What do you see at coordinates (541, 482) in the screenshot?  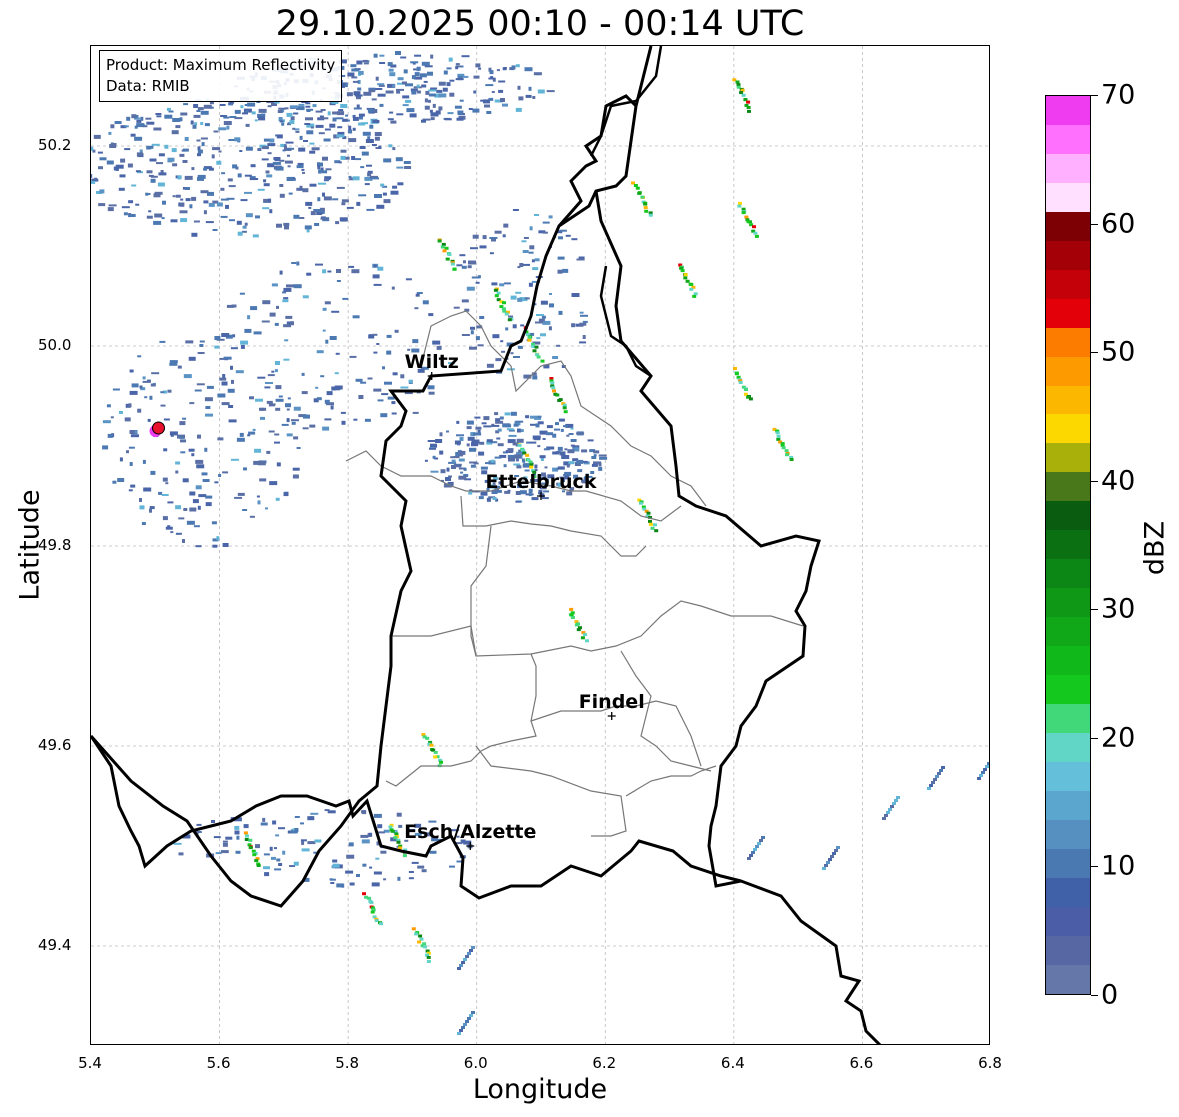 I see `city-label: Ettelbruck` at bounding box center [541, 482].